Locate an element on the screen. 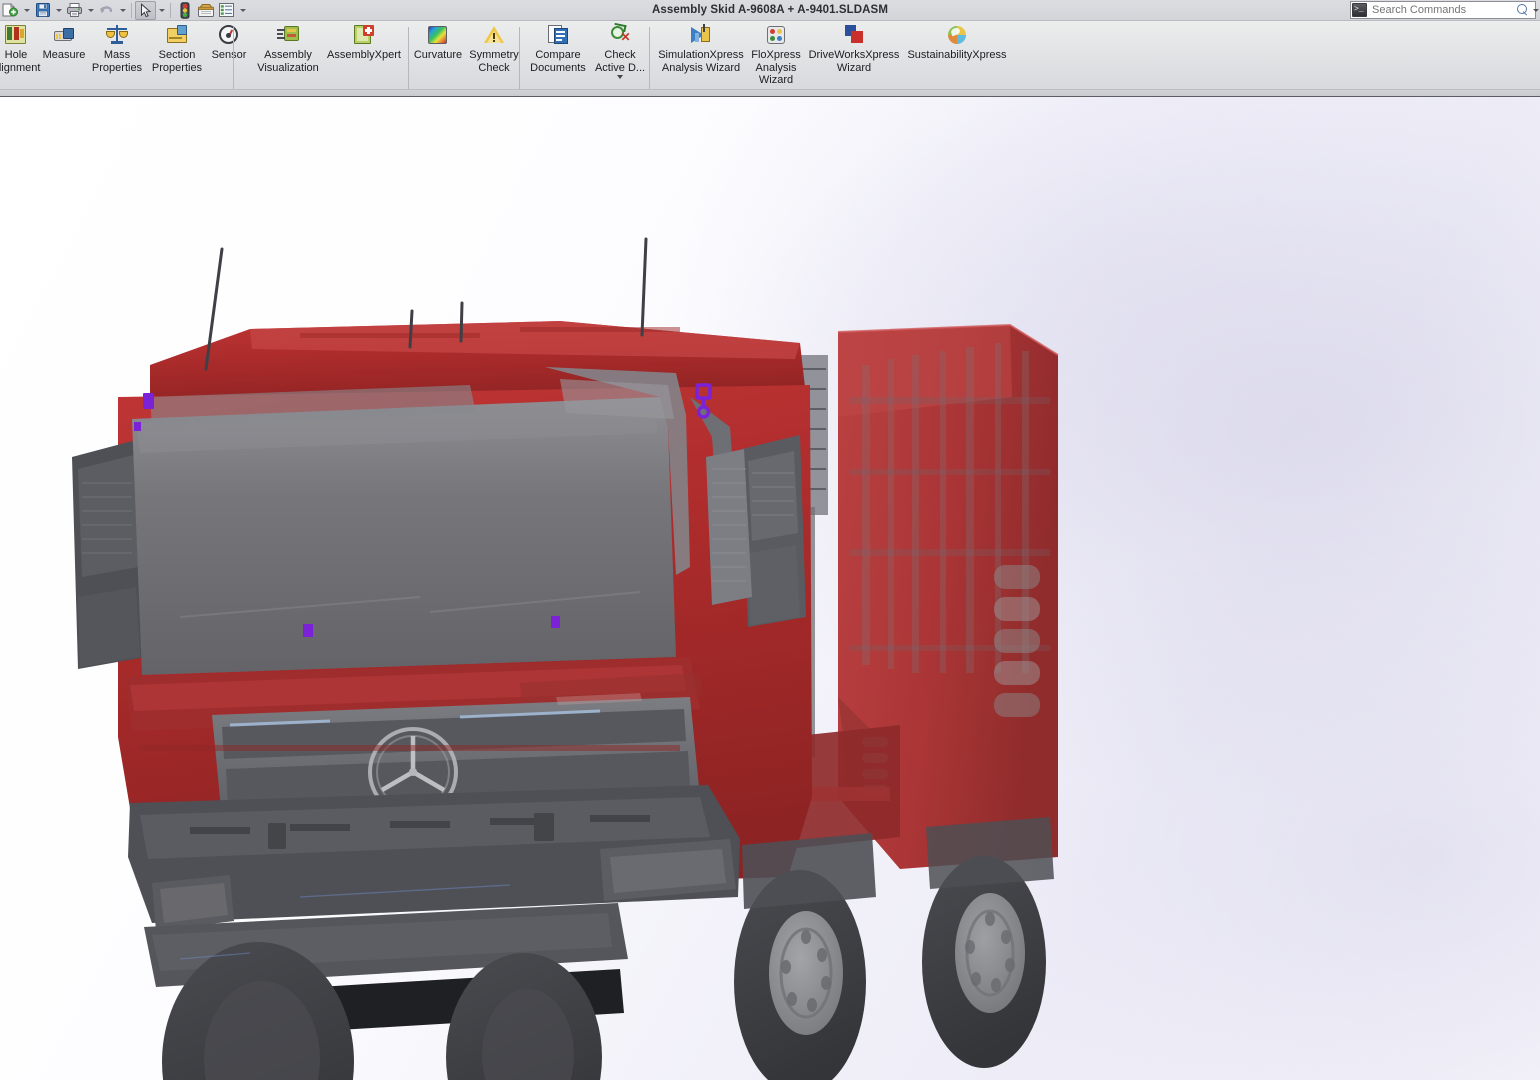 Image resolution: width=1540 pixels, height=1080 pixels. new-doc-icon is located at coordinates (10, 10).